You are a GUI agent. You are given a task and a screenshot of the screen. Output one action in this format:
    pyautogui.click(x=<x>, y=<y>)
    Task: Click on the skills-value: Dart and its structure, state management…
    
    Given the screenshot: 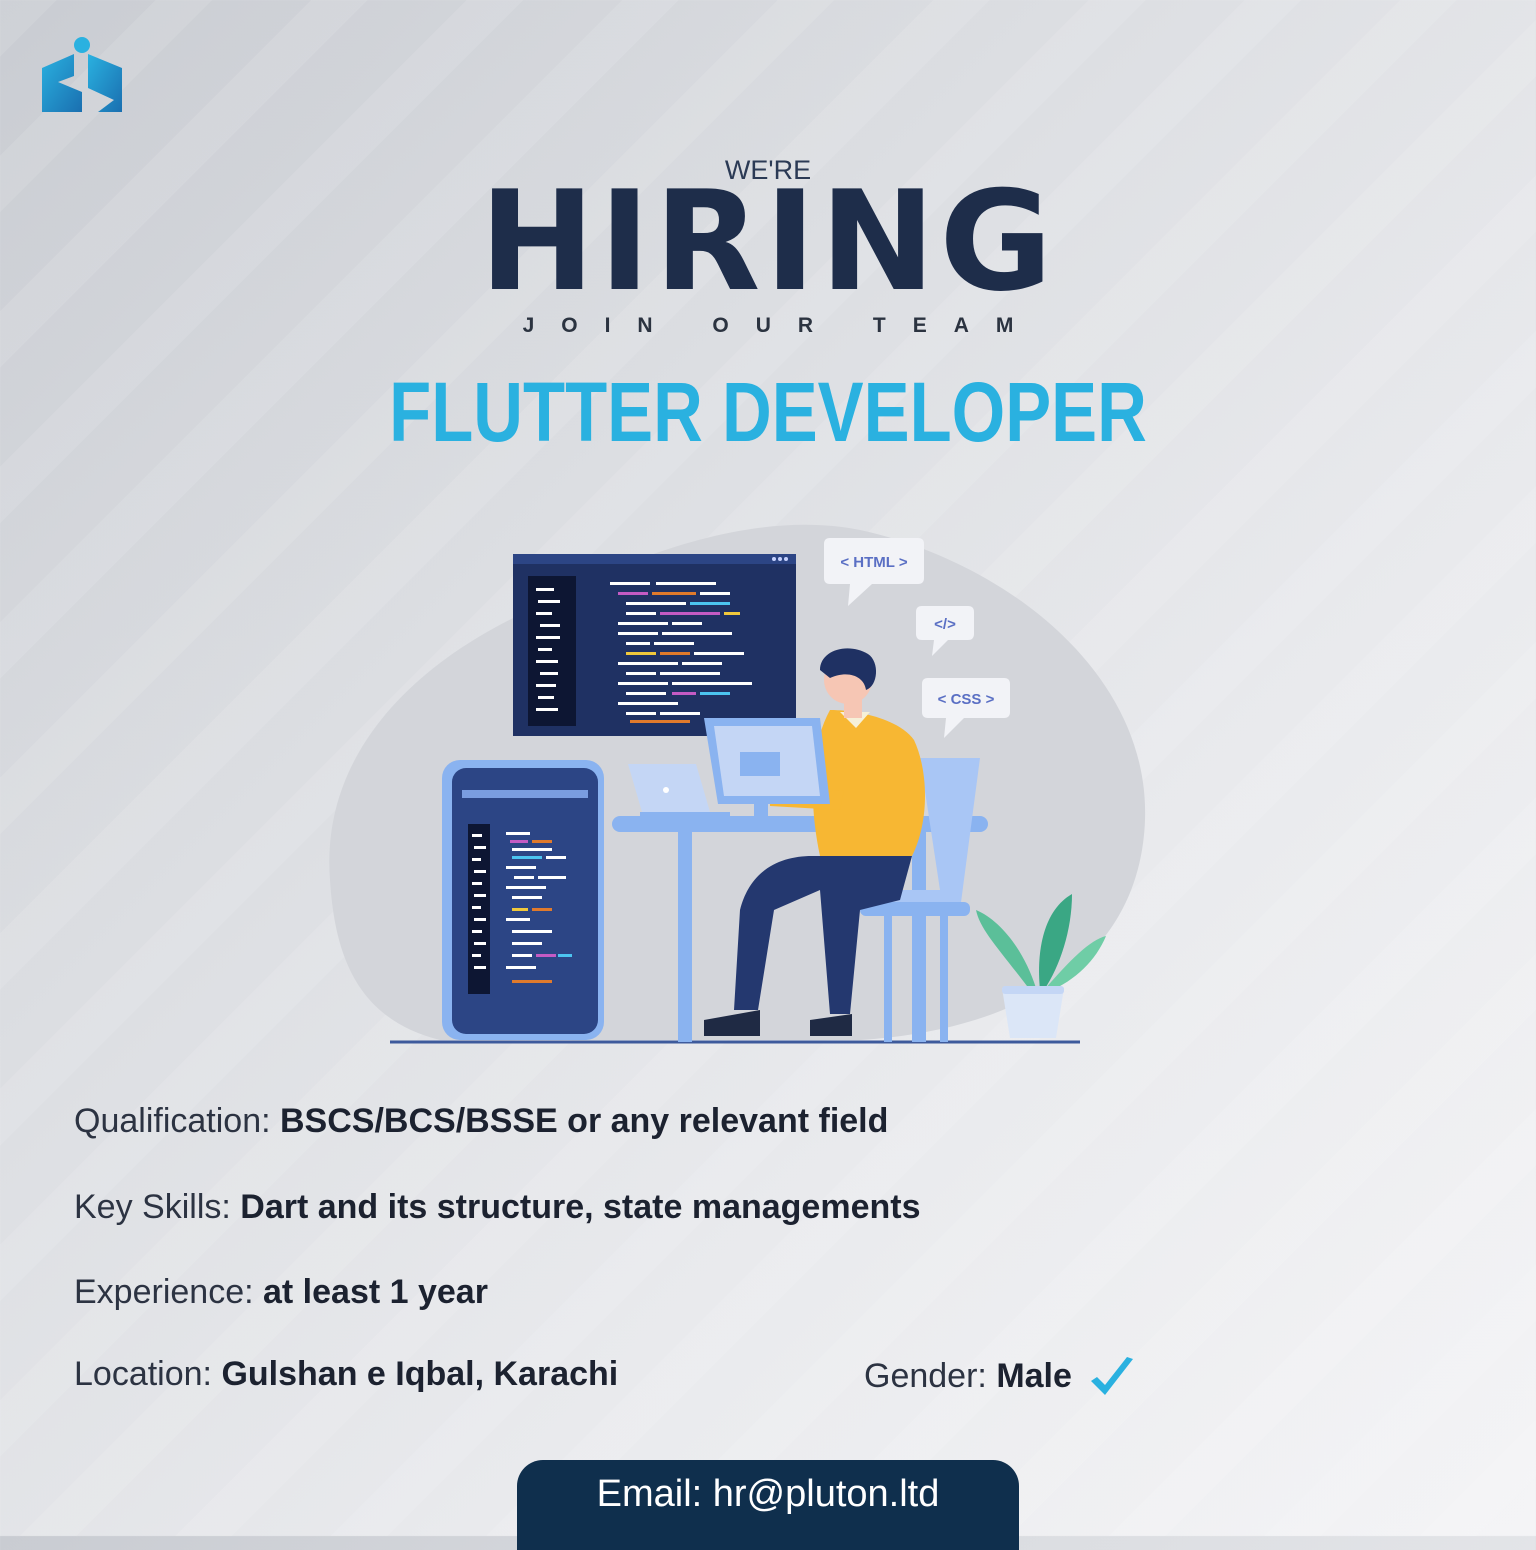 What is the action you would take?
    pyautogui.click(x=580, y=1207)
    